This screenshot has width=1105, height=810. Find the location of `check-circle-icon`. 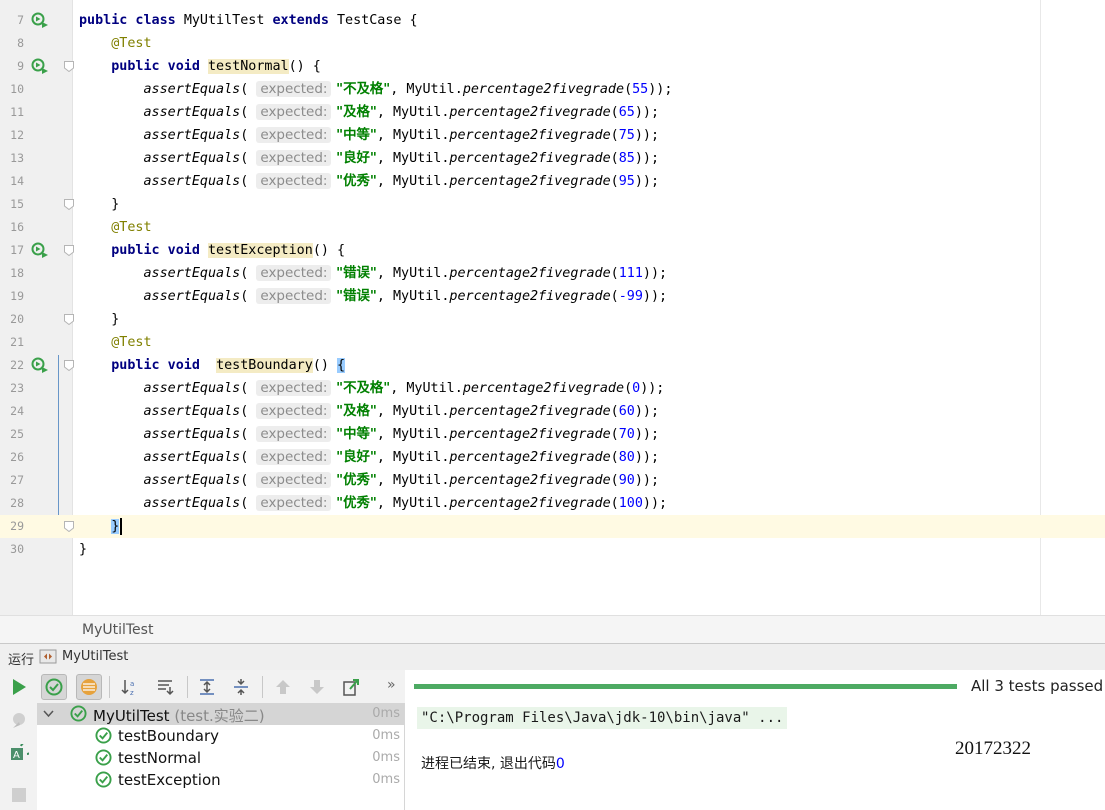

check-circle-icon is located at coordinates (54, 687).